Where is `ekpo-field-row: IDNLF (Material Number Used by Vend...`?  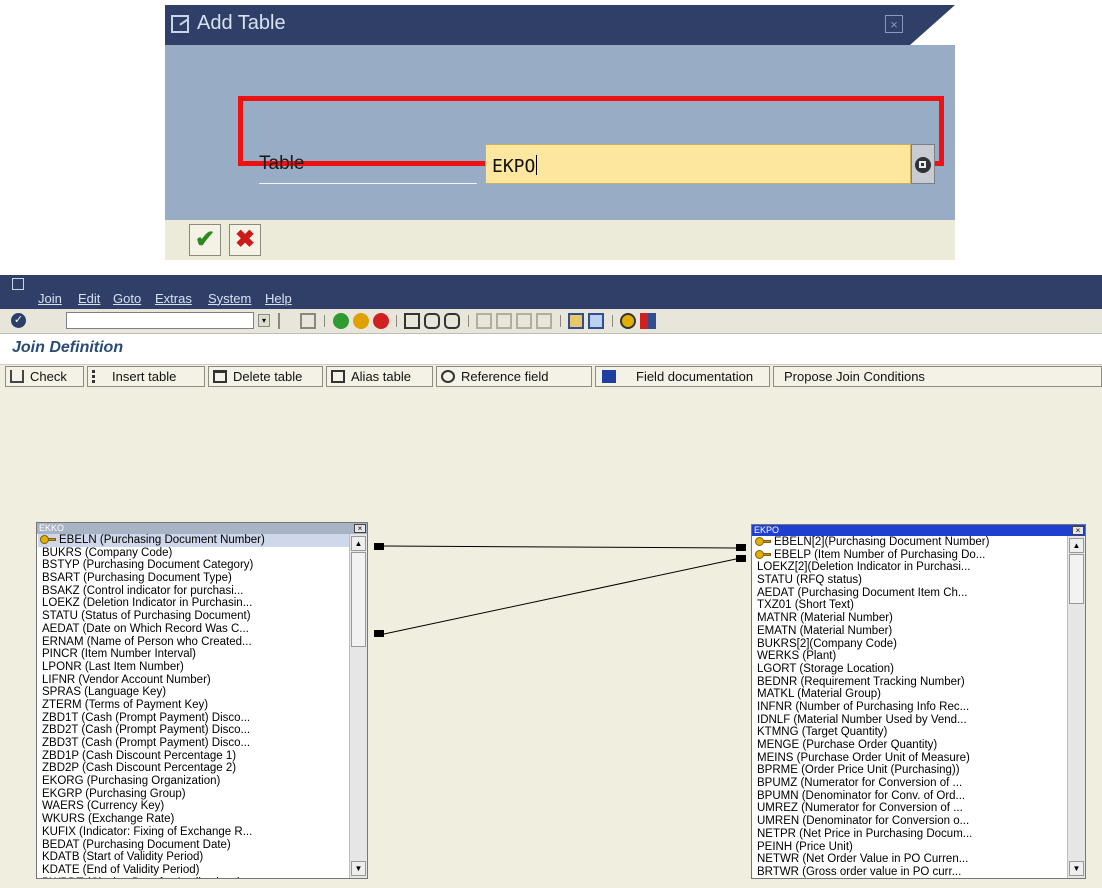
ekpo-field-row: IDNLF (Material Number Used by Vend... is located at coordinates (909, 720).